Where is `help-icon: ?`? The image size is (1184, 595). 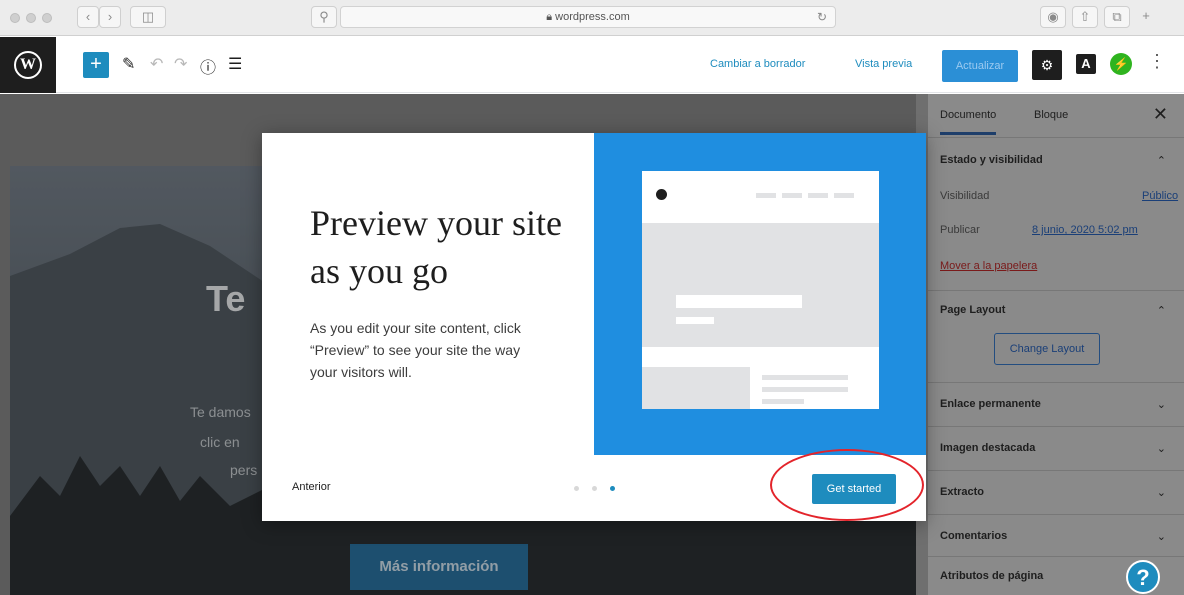
help-icon: ? is located at coordinates (1143, 577).